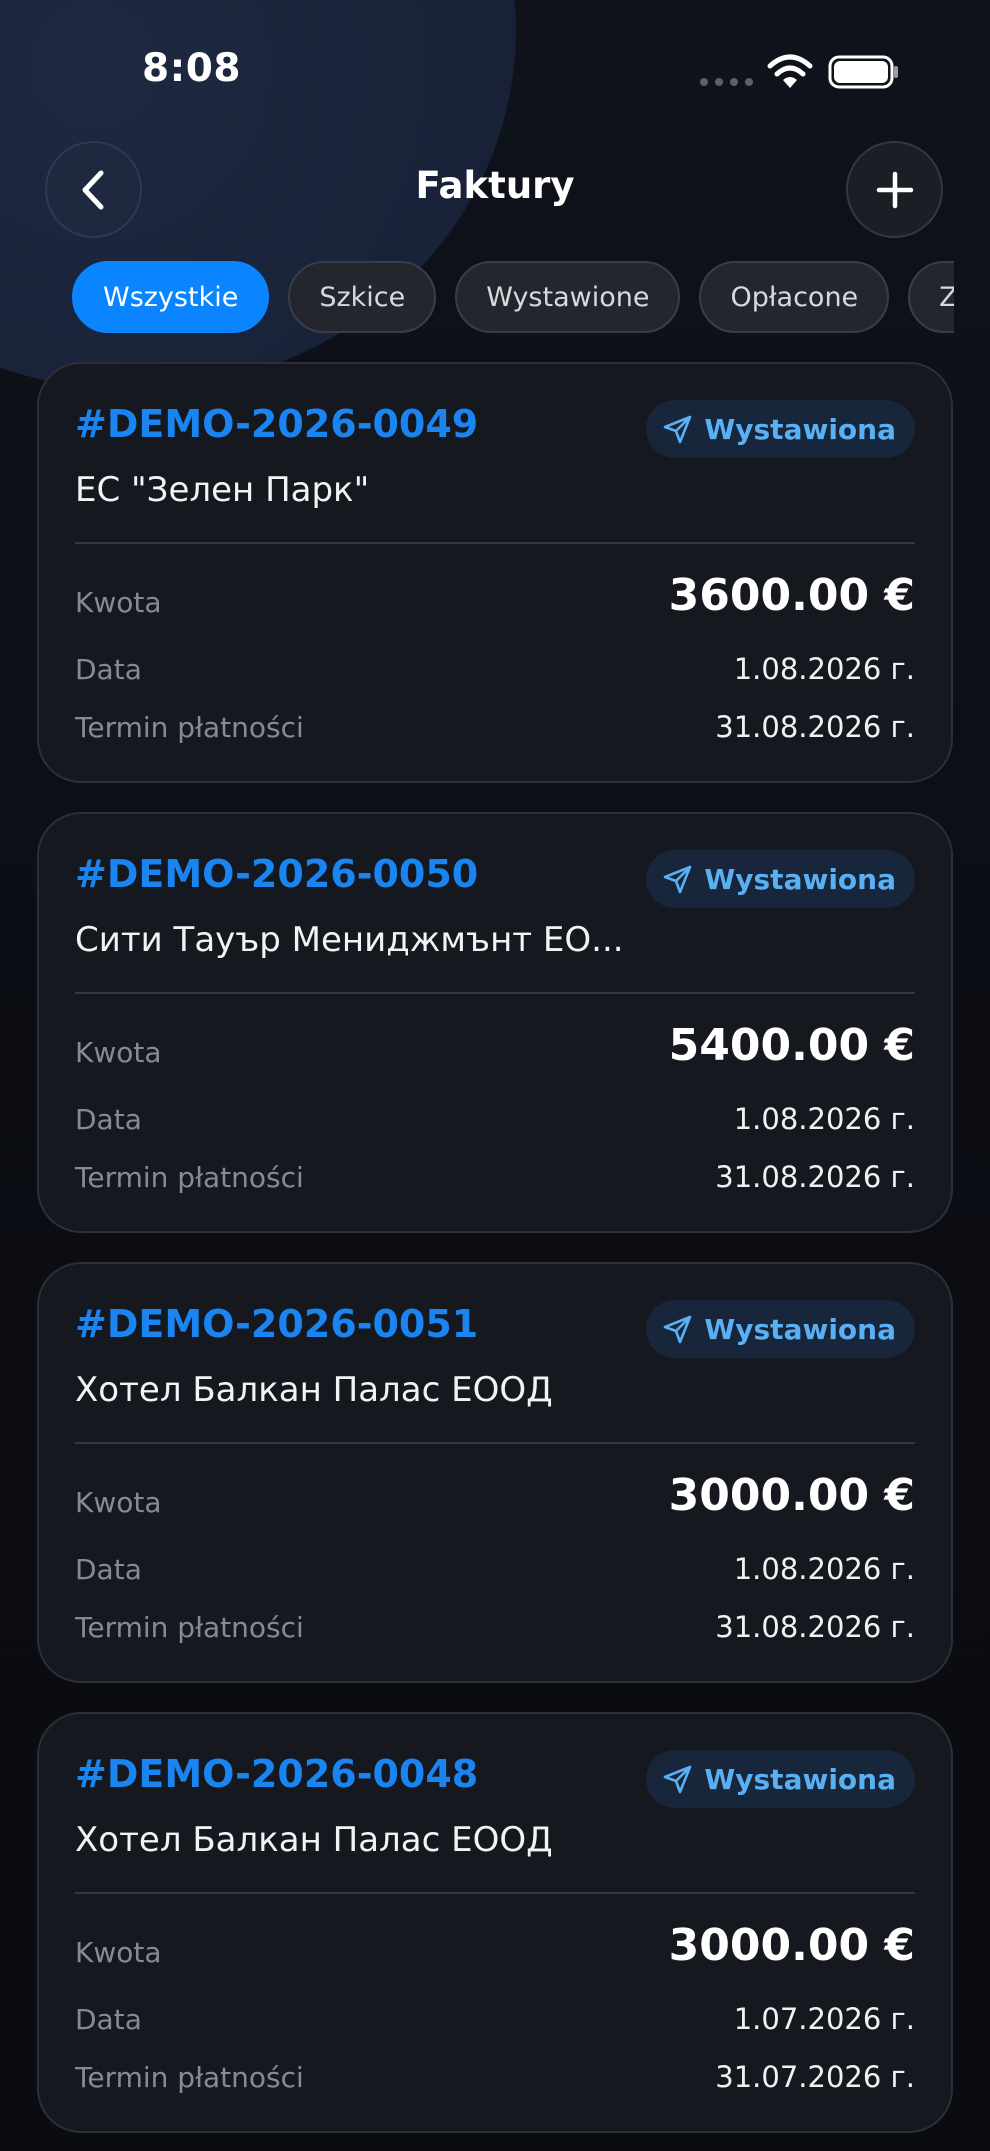 This screenshot has width=990, height=2151. Describe the element at coordinates (726, 82) in the screenshot. I see `cellular-signal-icon` at that location.